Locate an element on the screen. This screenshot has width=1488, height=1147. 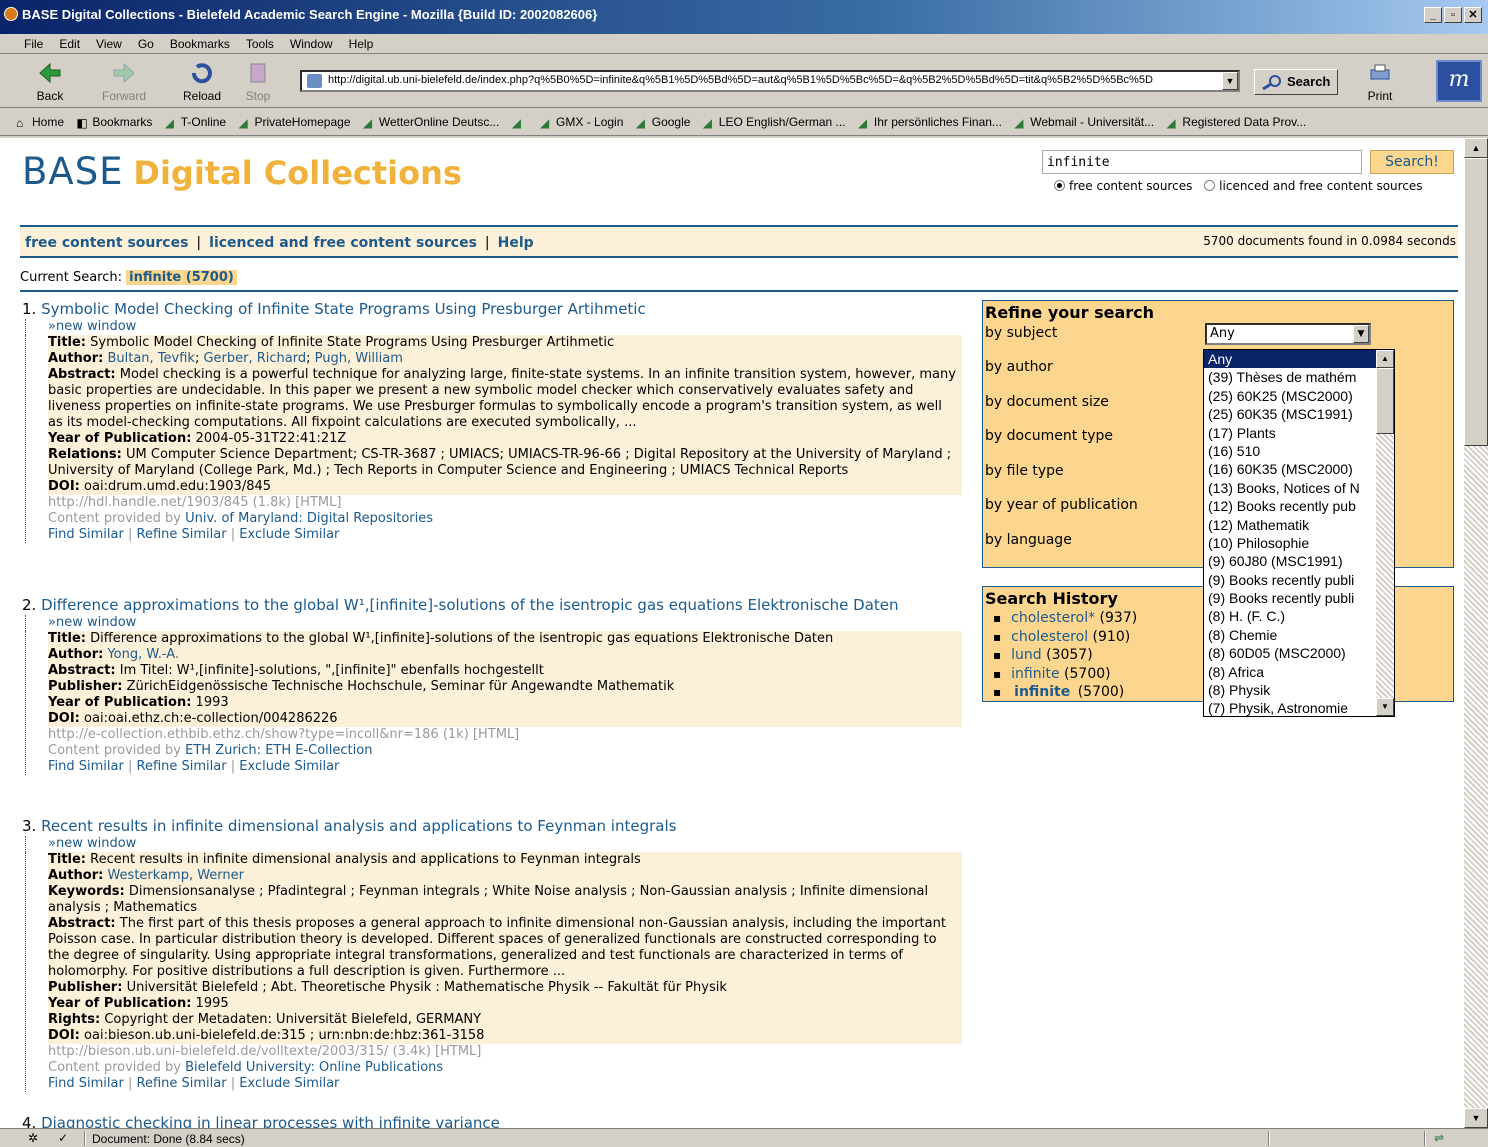
history-term-current: infinite is located at coordinates (1042, 692).